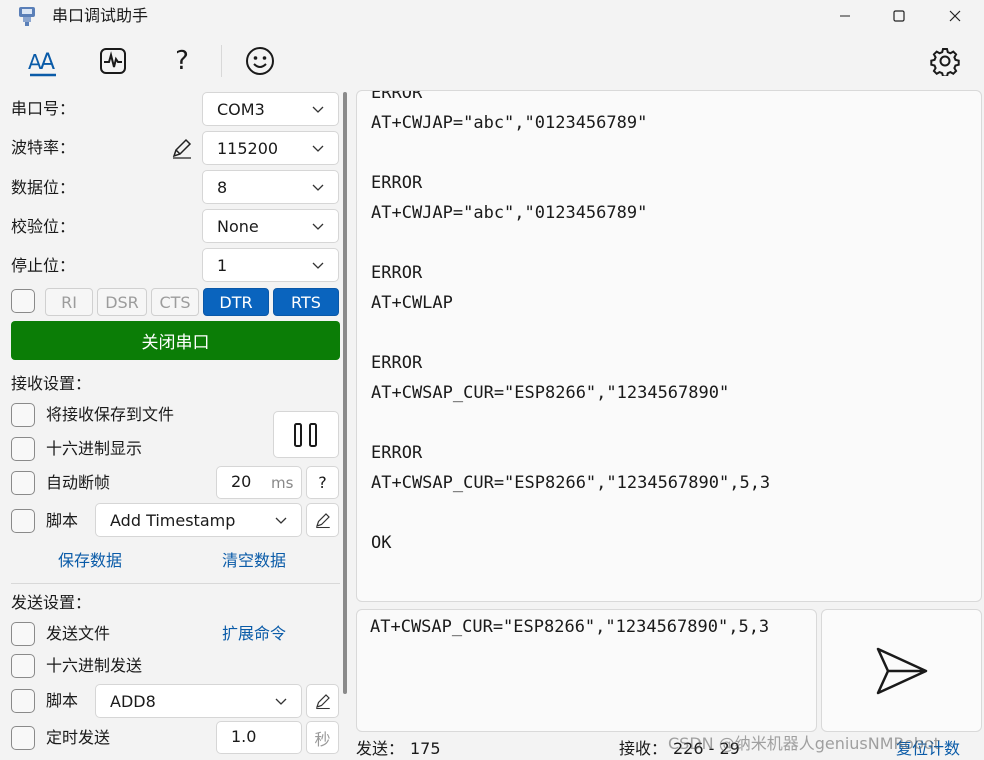  What do you see at coordinates (945, 61) in the screenshot?
I see `settings-gear-icon` at bounding box center [945, 61].